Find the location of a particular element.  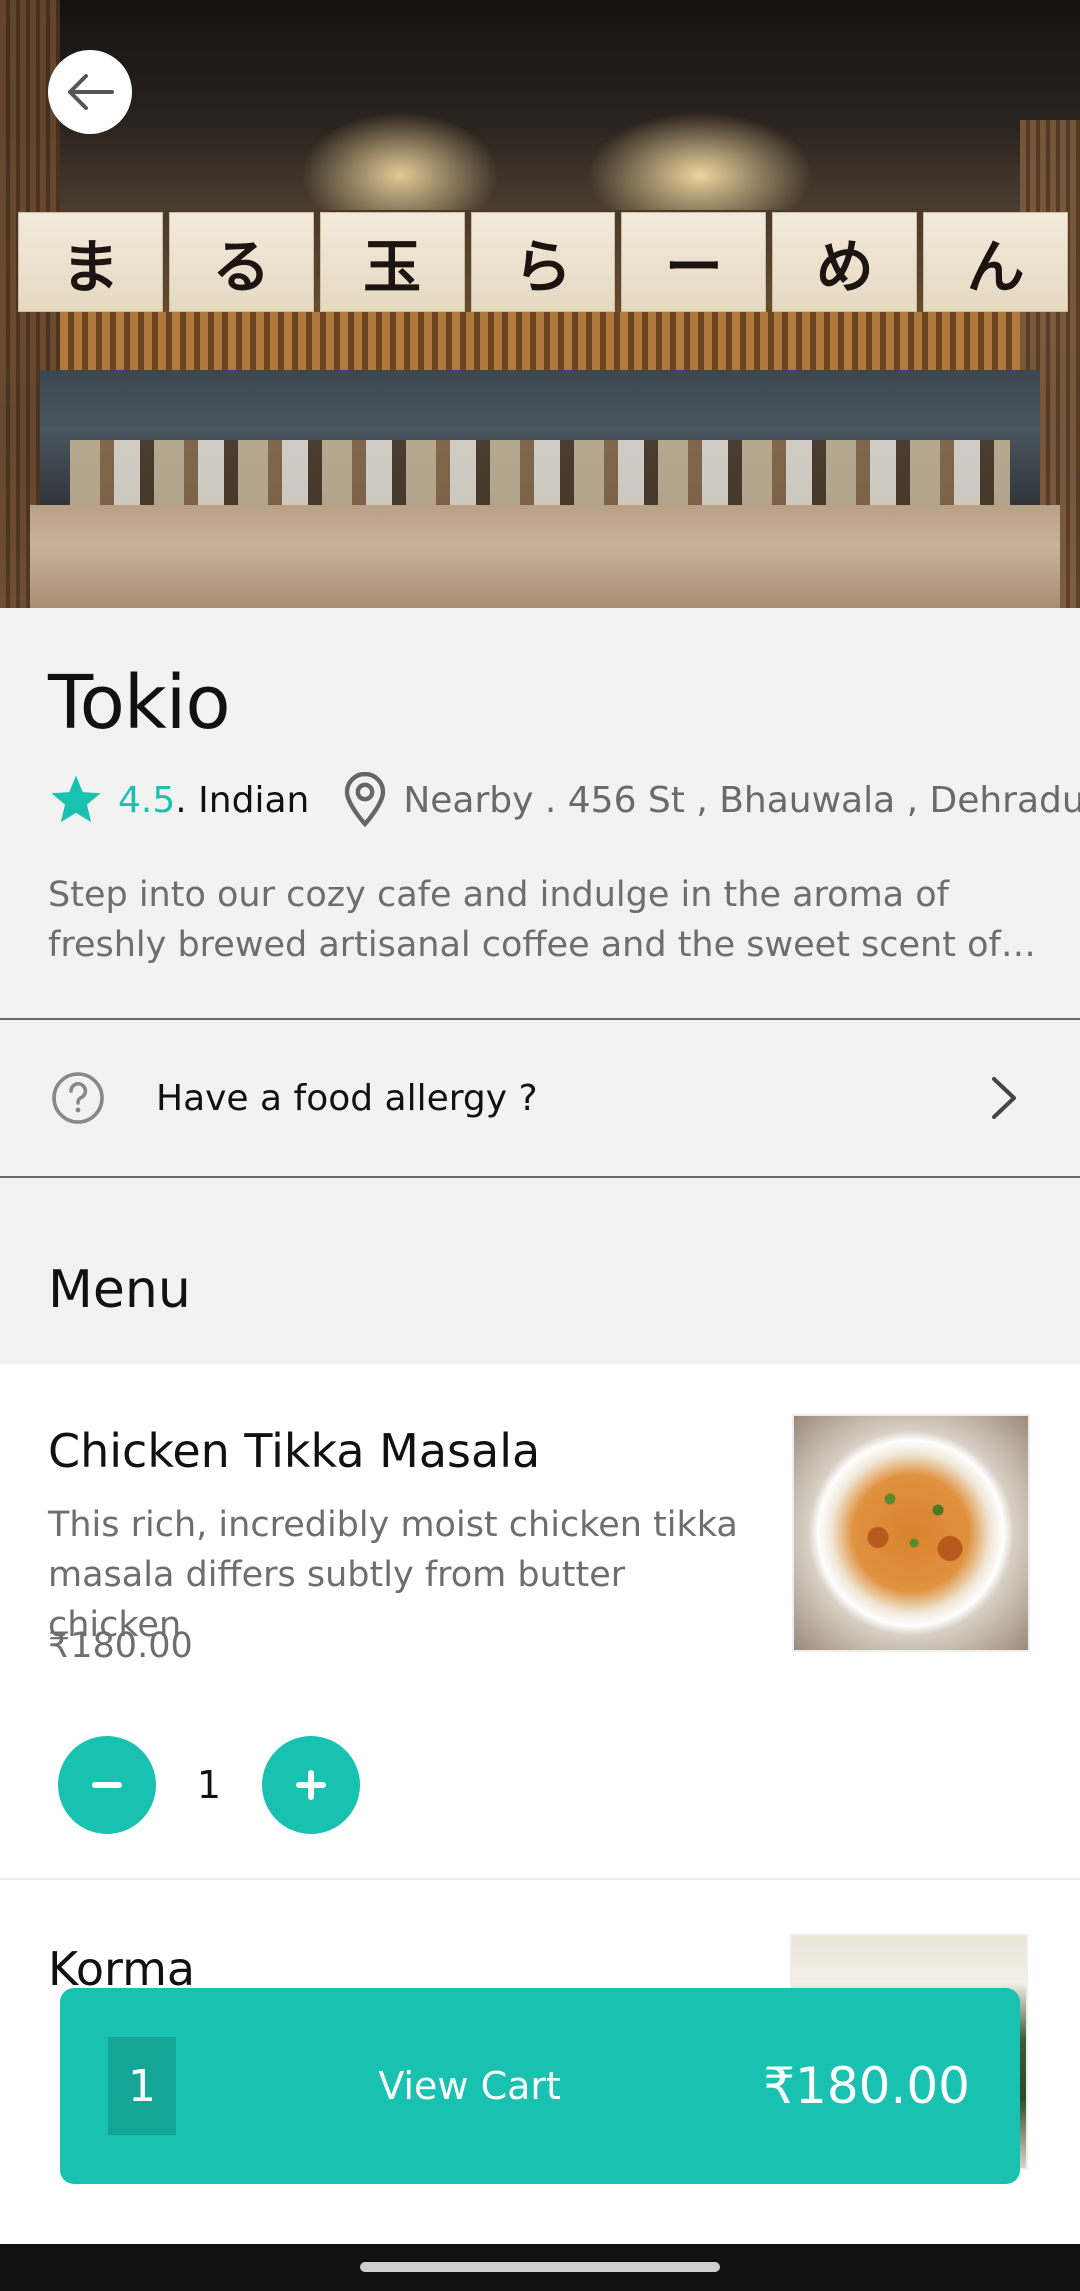

home-gesture-handle is located at coordinates (540, 2267).